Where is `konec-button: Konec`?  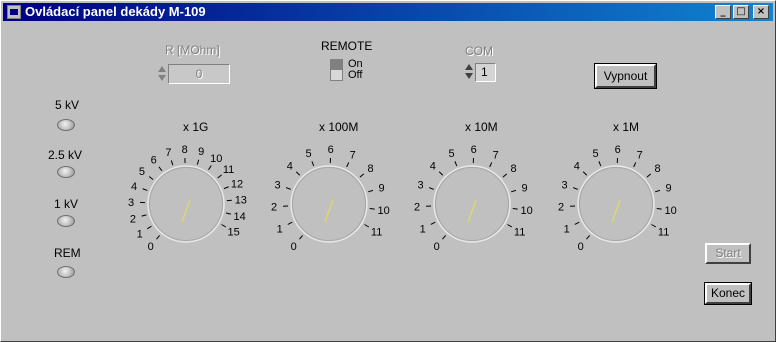
konec-button: Konec is located at coordinates (728, 293).